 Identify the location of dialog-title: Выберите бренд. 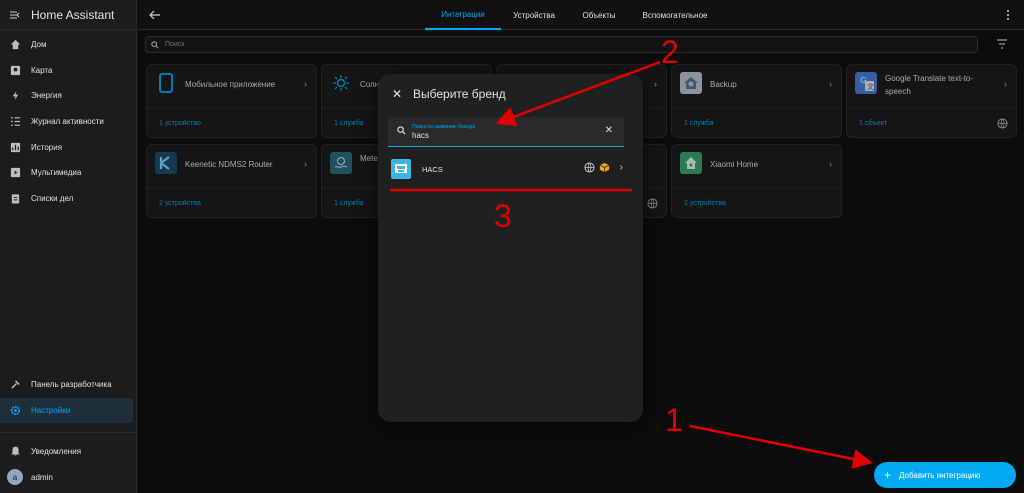
(459, 94).